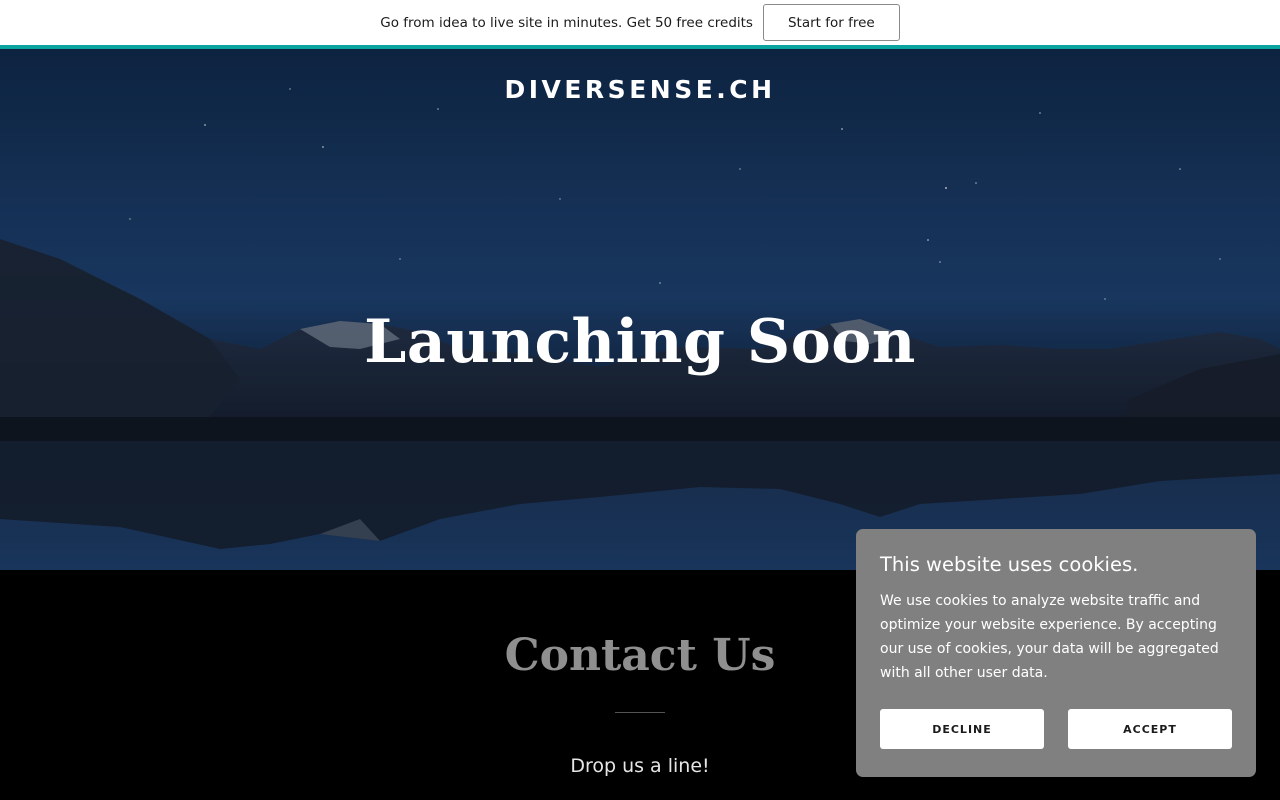  Describe the element at coordinates (640, 342) in the screenshot. I see `launching-heading: Launching Soon` at that location.